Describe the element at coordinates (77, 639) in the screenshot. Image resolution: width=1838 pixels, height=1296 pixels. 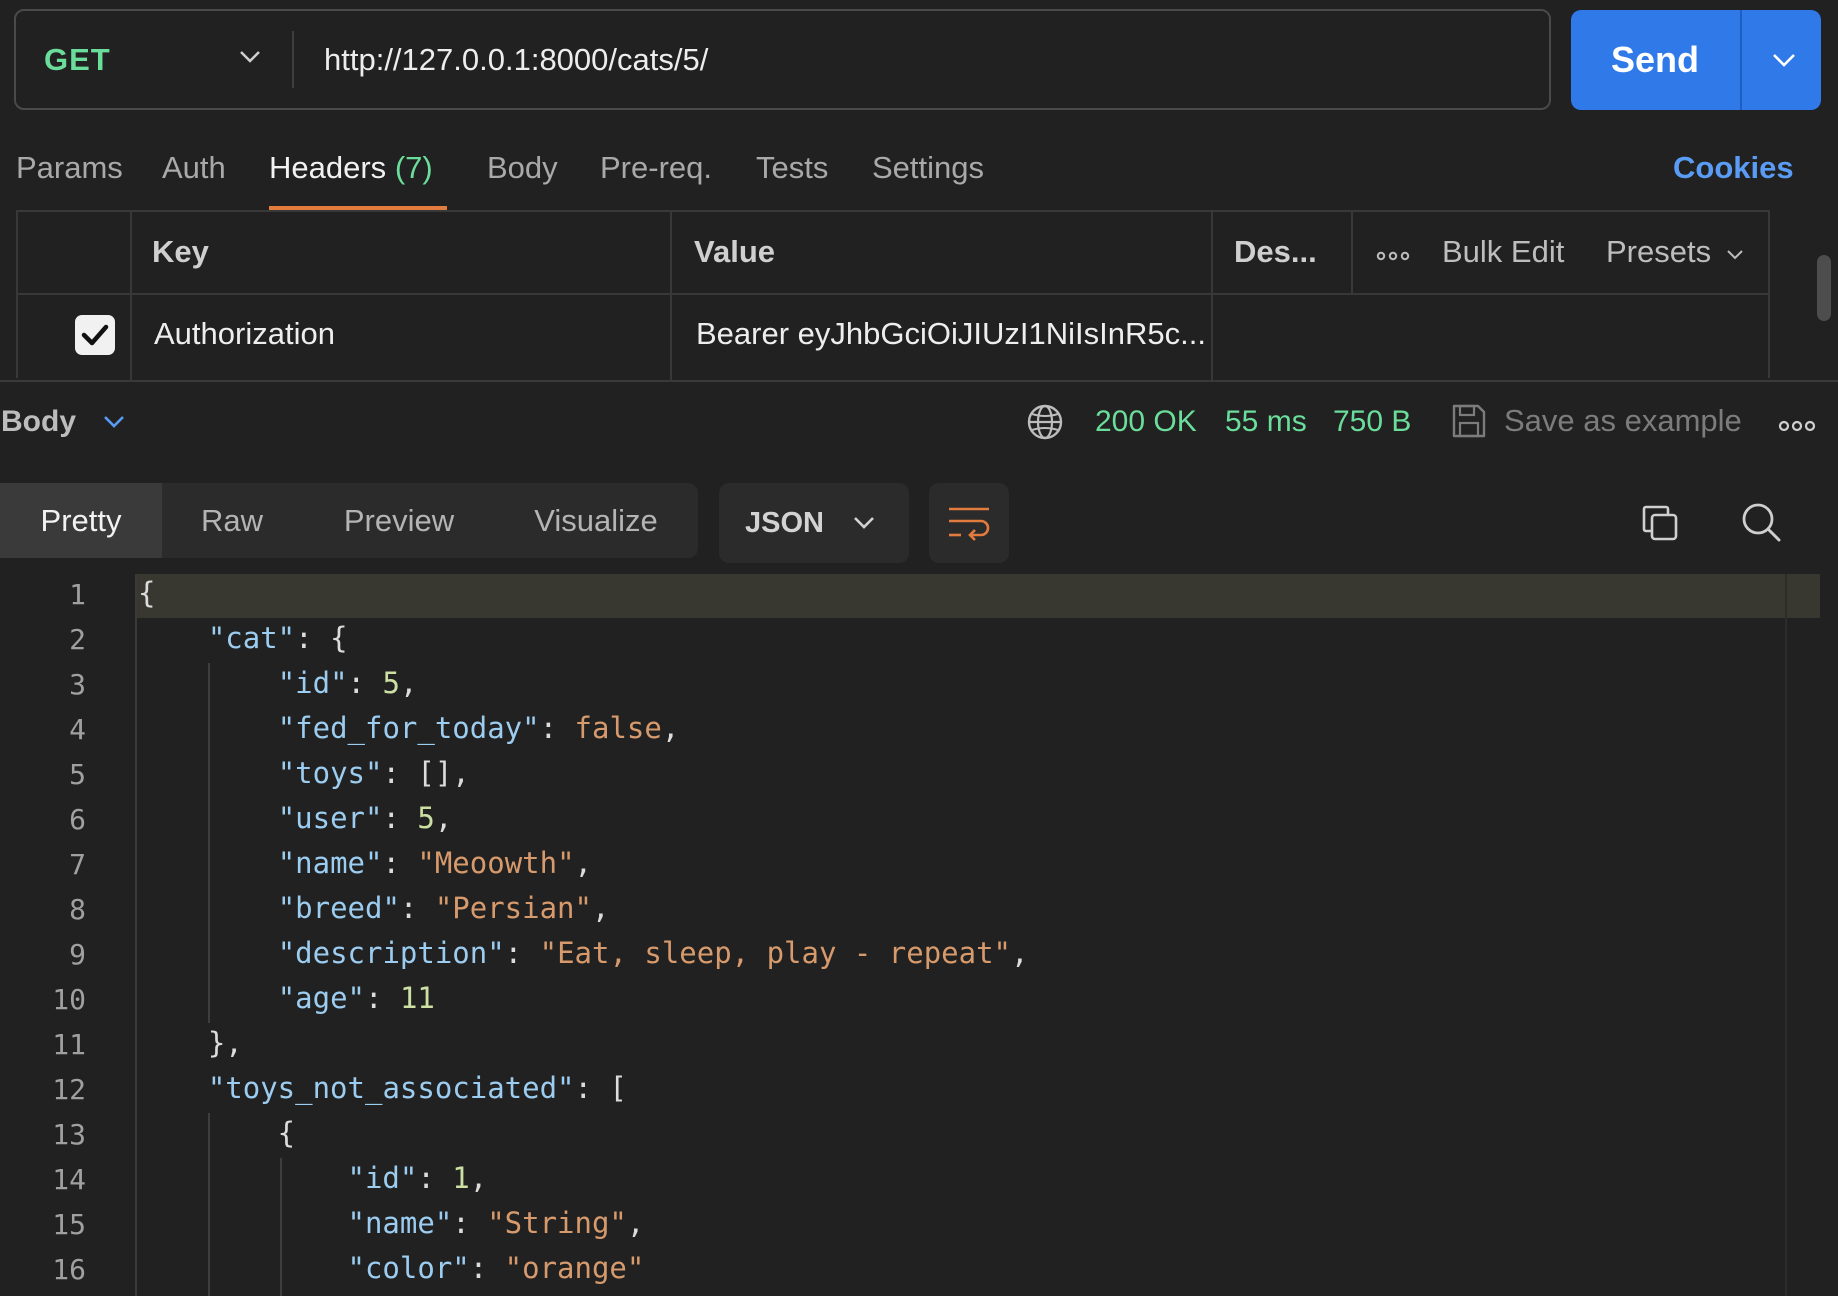
I see `line-number: 2` at that location.